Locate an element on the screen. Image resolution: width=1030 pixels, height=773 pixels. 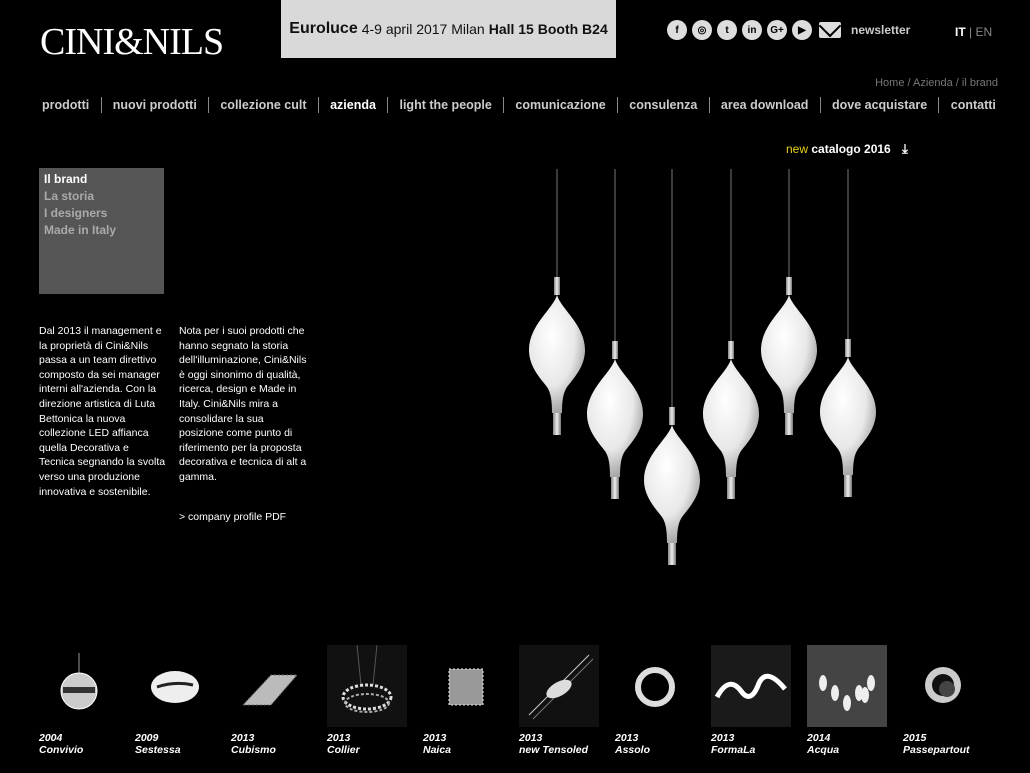
product-name: Sestessa is located at coordinates (158, 750).